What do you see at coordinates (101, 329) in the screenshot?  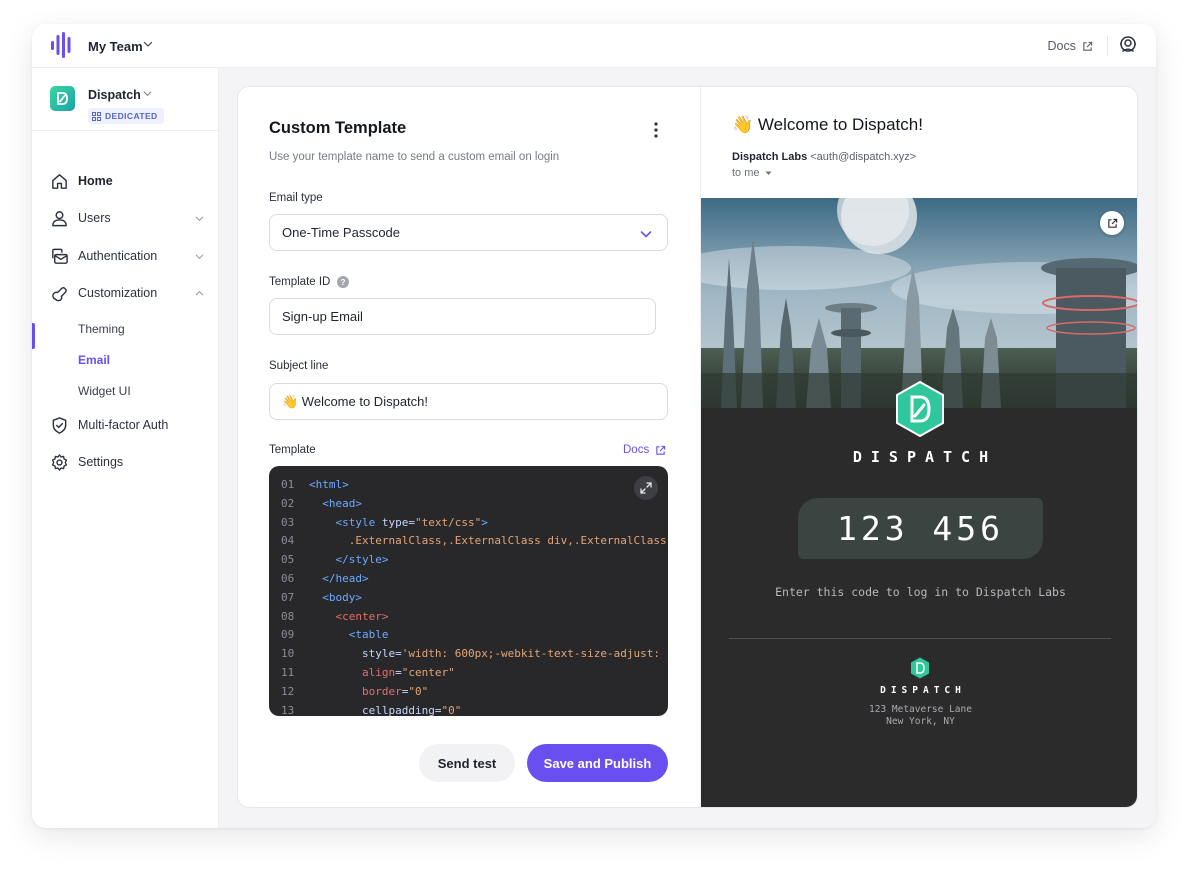 I see `sidebar-subitem-theming: Theming` at bounding box center [101, 329].